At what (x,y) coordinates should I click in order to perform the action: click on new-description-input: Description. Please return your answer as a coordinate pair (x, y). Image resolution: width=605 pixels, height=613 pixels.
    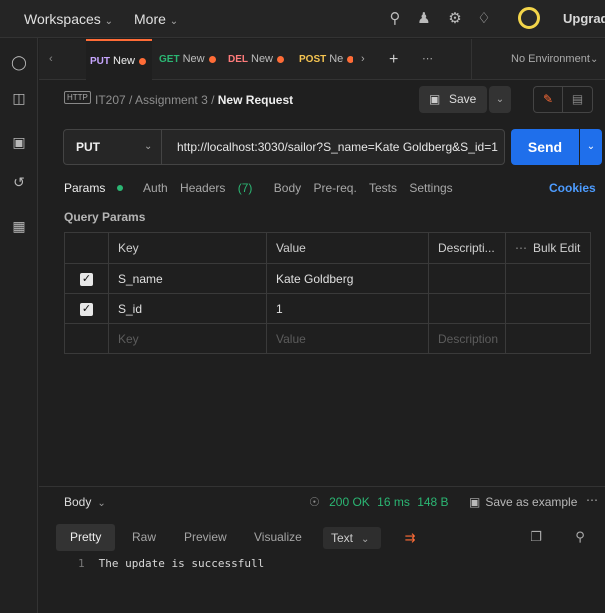
    Looking at the image, I should click on (467, 338).